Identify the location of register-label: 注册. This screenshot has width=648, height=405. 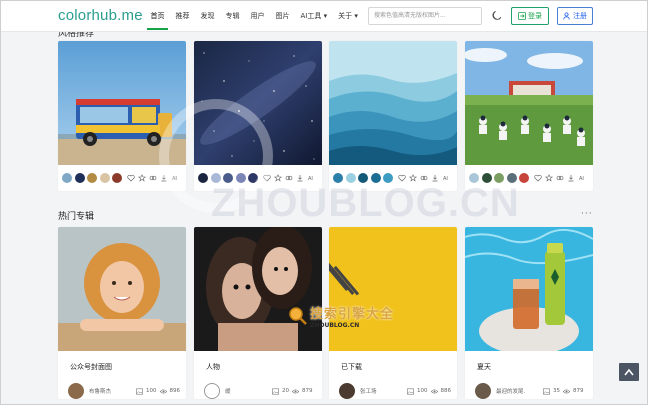
(580, 16).